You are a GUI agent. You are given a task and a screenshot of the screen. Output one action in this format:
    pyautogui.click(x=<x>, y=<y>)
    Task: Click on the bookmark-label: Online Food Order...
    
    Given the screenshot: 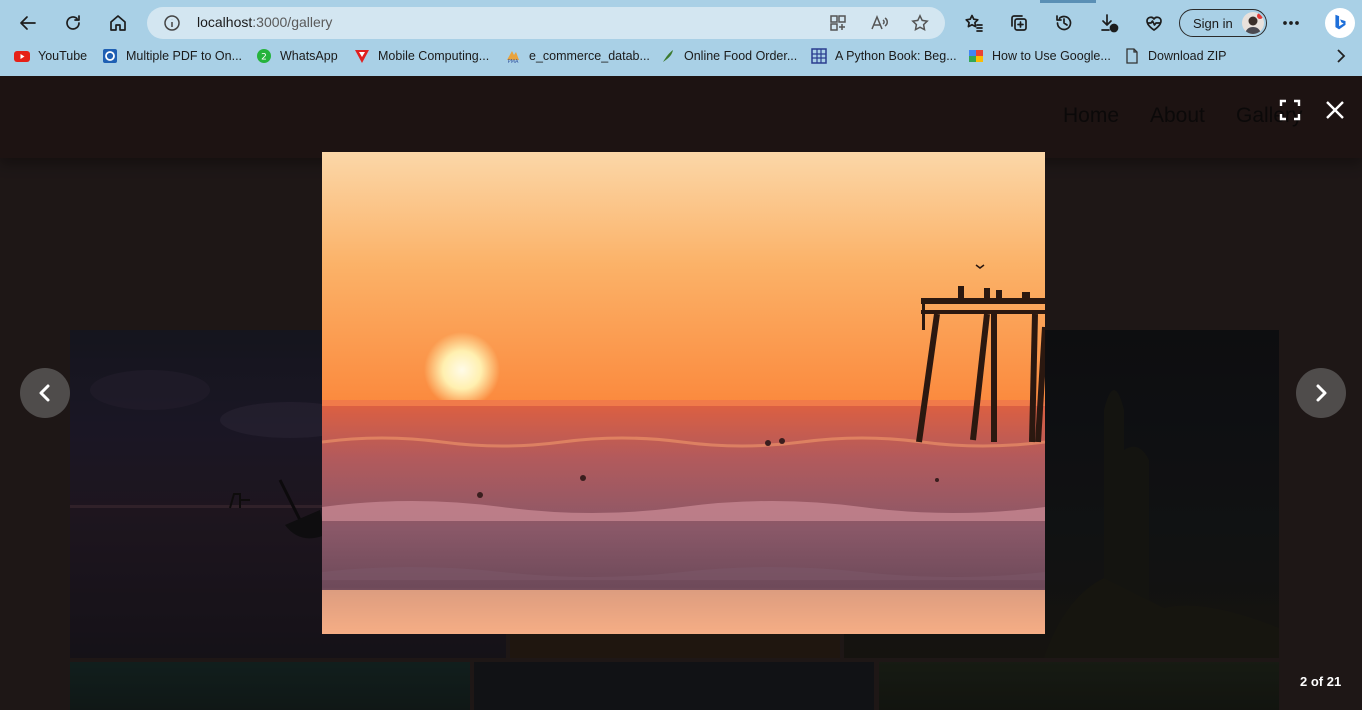 What is the action you would take?
    pyautogui.click(x=741, y=56)
    